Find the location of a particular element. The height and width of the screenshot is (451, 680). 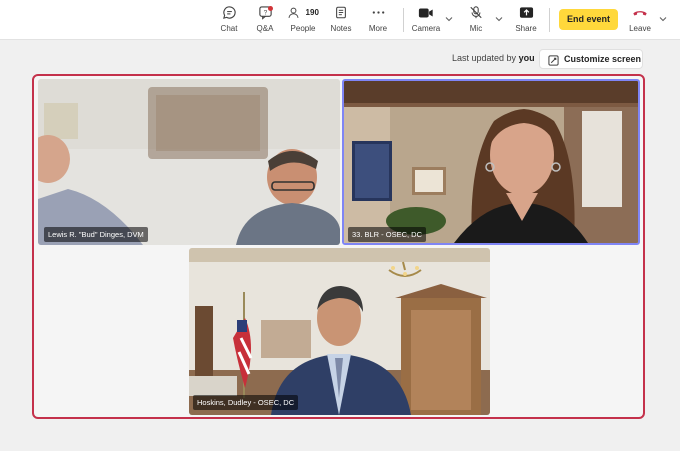

qa-button: ? Q&A is located at coordinates (265, 20).